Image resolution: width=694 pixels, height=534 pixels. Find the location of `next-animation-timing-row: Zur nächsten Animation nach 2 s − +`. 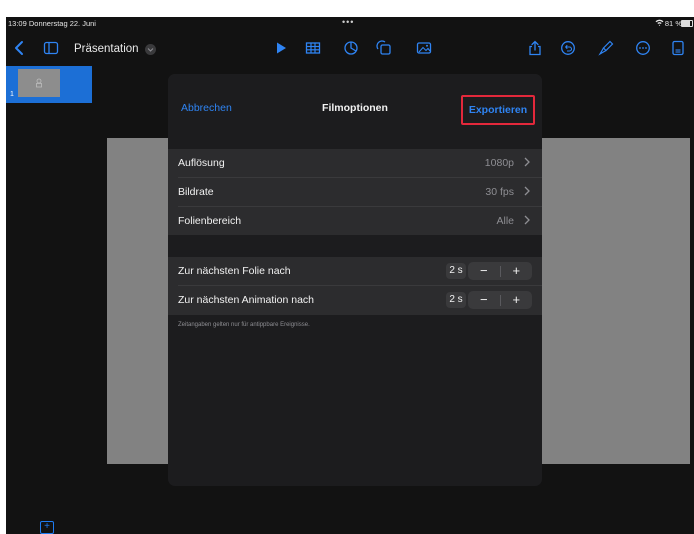

next-animation-timing-row: Zur nächsten Animation nach 2 s − + is located at coordinates (355, 300).